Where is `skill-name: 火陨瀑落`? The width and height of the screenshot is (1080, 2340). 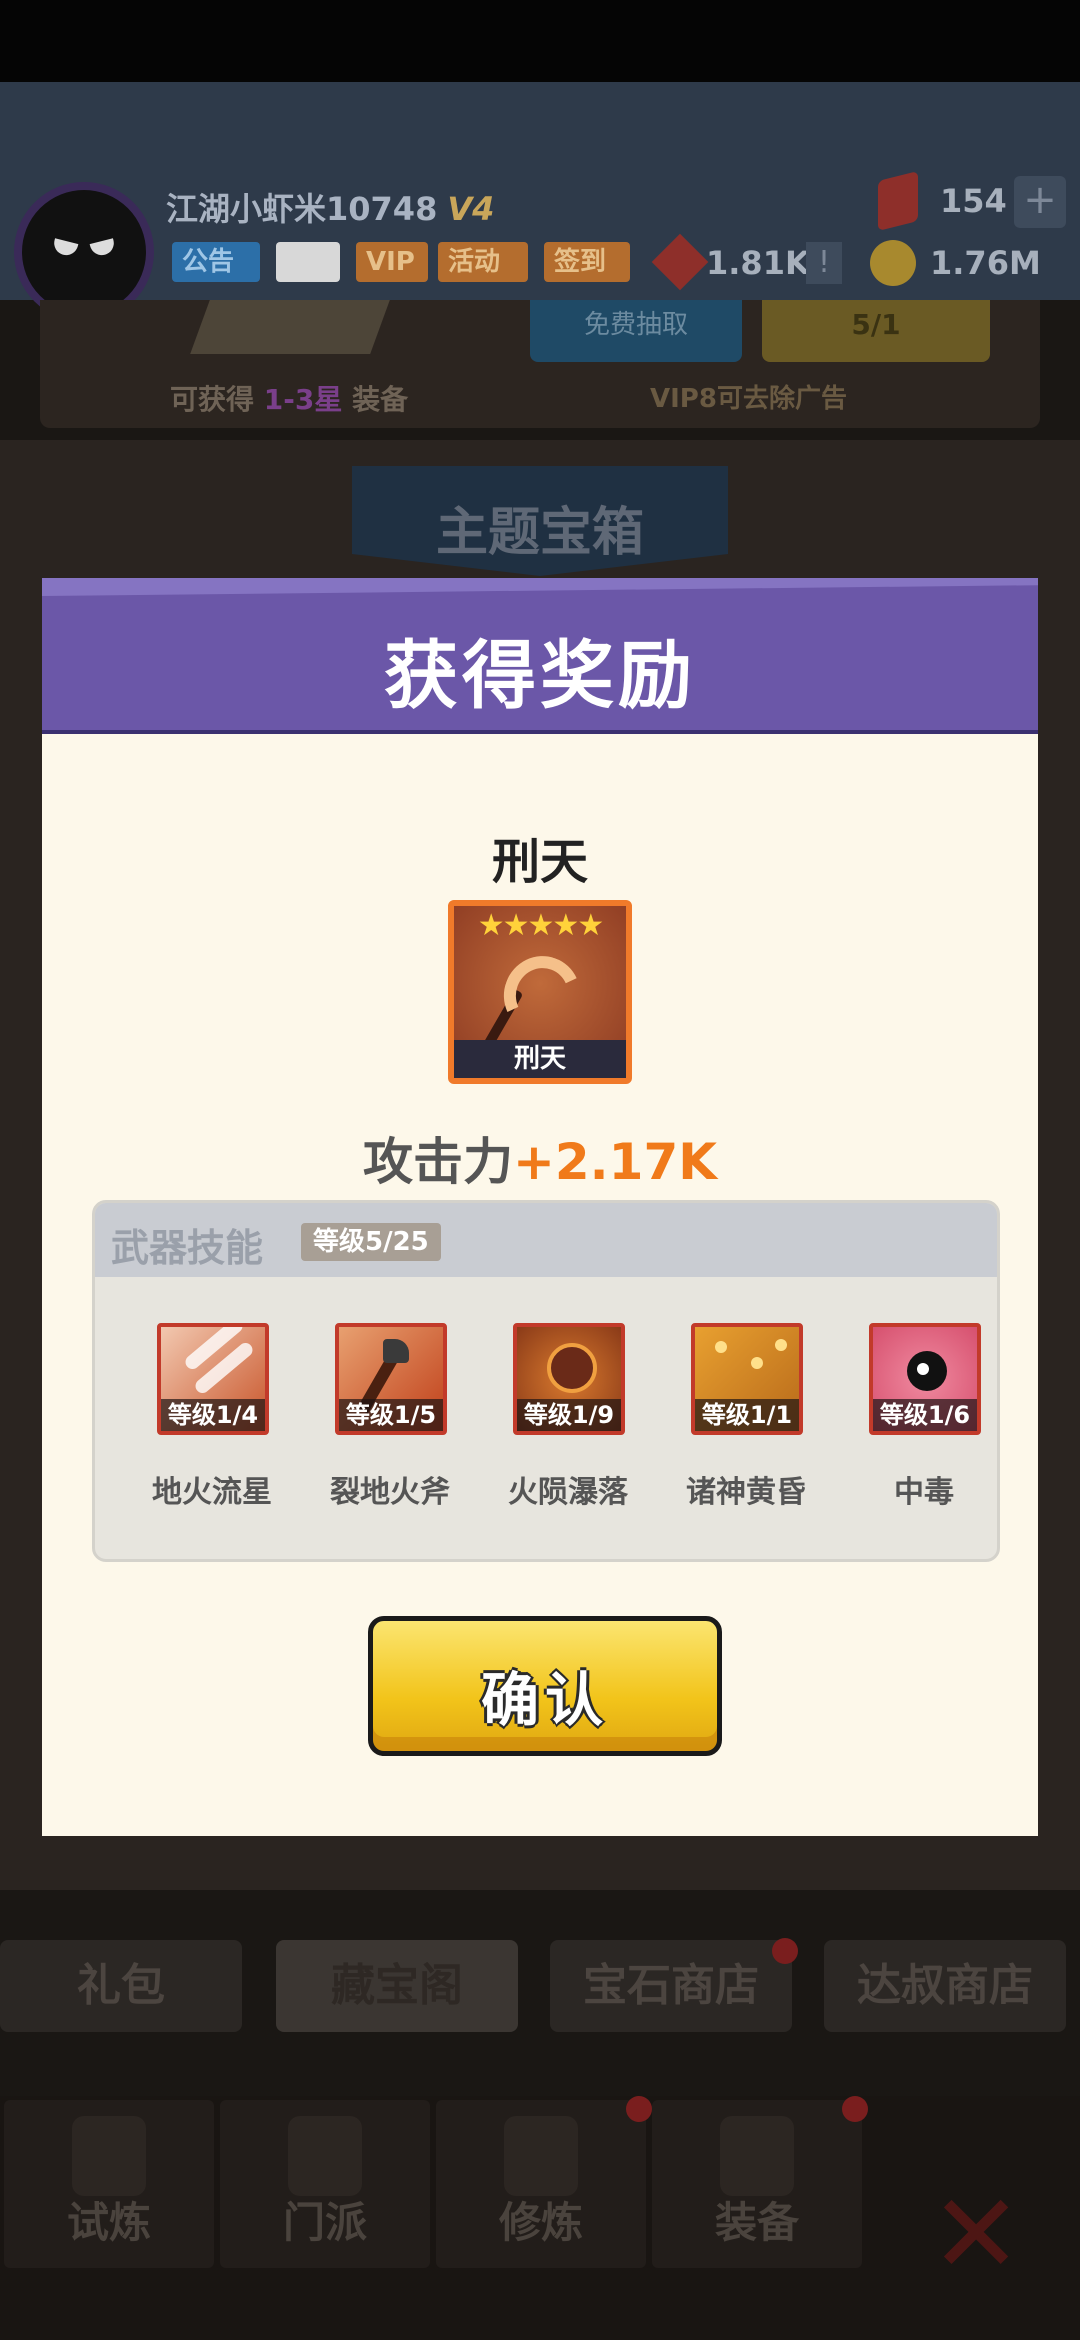 skill-name: 火陨瀑落 is located at coordinates (568, 1492).